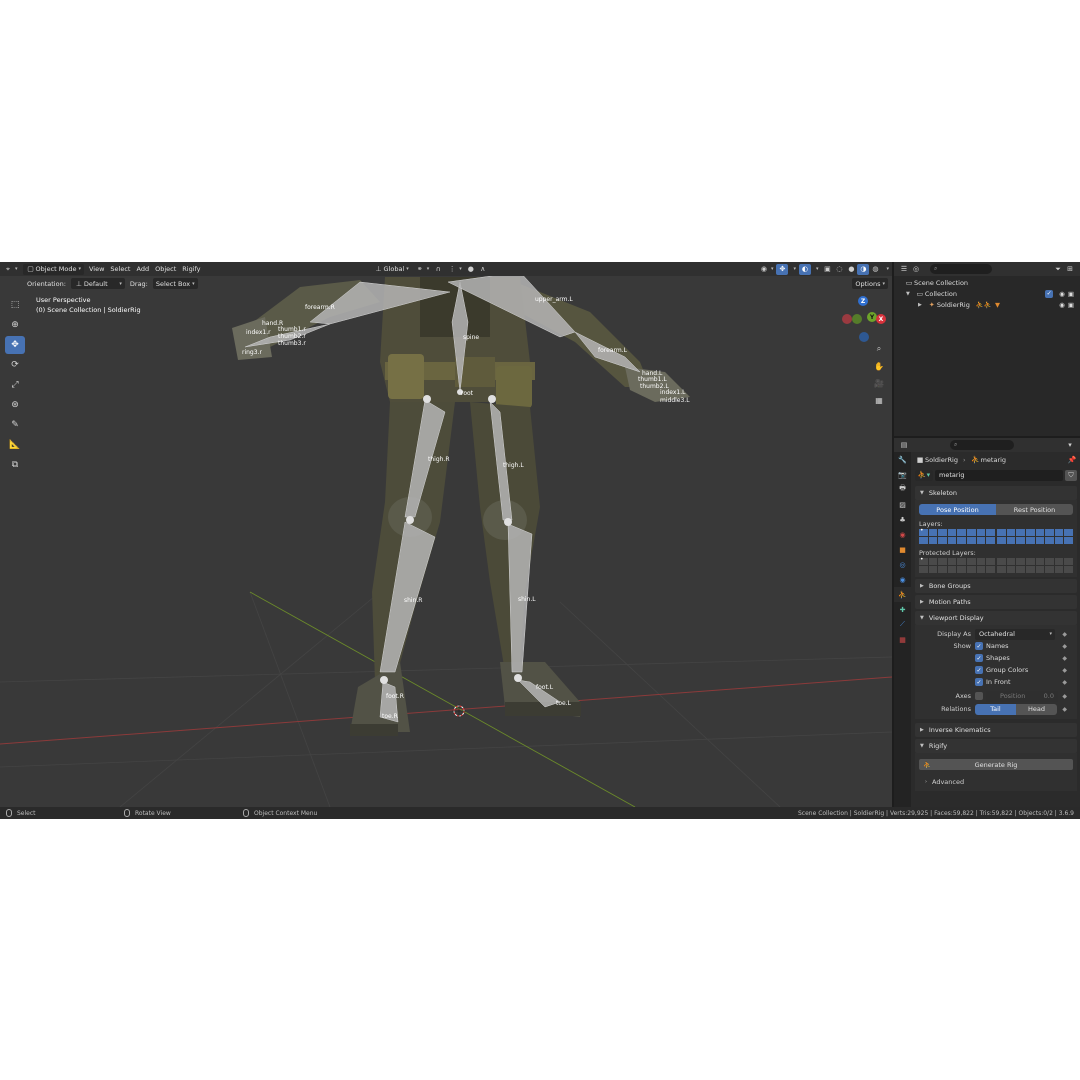  Describe the element at coordinates (793, 269) in the screenshot. I see `gizmo-dropdown: ▾` at that location.